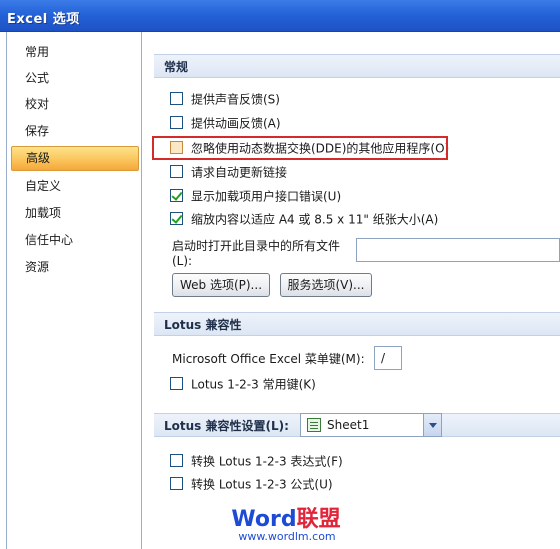 Image resolution: width=560 pixels, height=549 pixels. I want to click on chevron-down-icon, so click(432, 425).